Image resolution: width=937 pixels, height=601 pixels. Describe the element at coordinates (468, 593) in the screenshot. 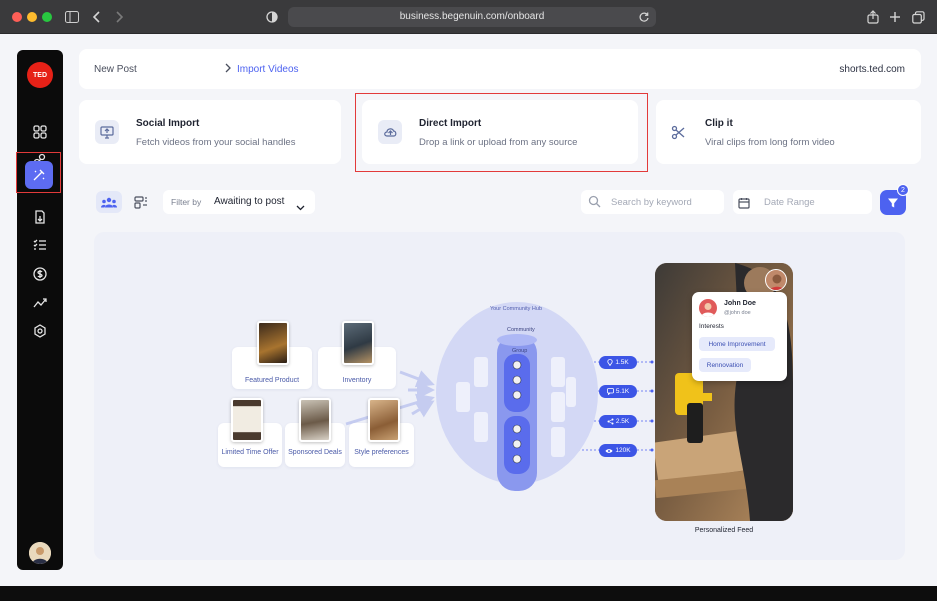

I see `window-bottom-edge` at that location.